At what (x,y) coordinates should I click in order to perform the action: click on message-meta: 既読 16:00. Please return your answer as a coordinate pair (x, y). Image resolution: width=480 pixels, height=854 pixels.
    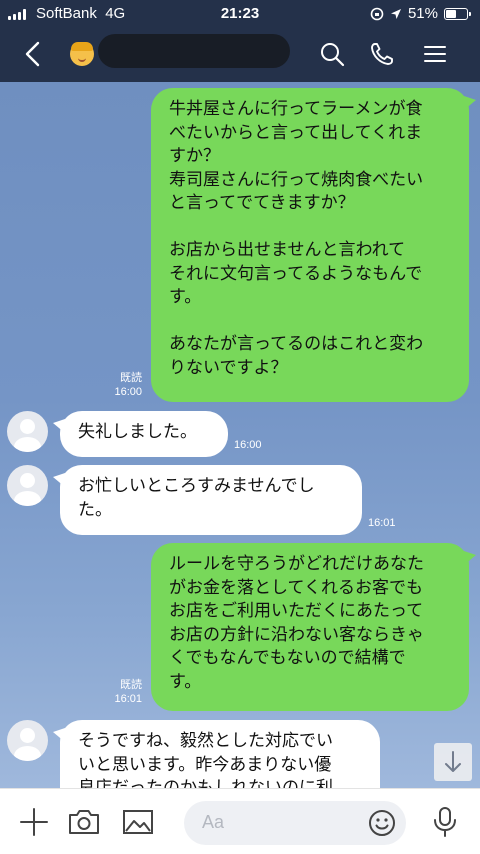
    Looking at the image, I should click on (120, 385).